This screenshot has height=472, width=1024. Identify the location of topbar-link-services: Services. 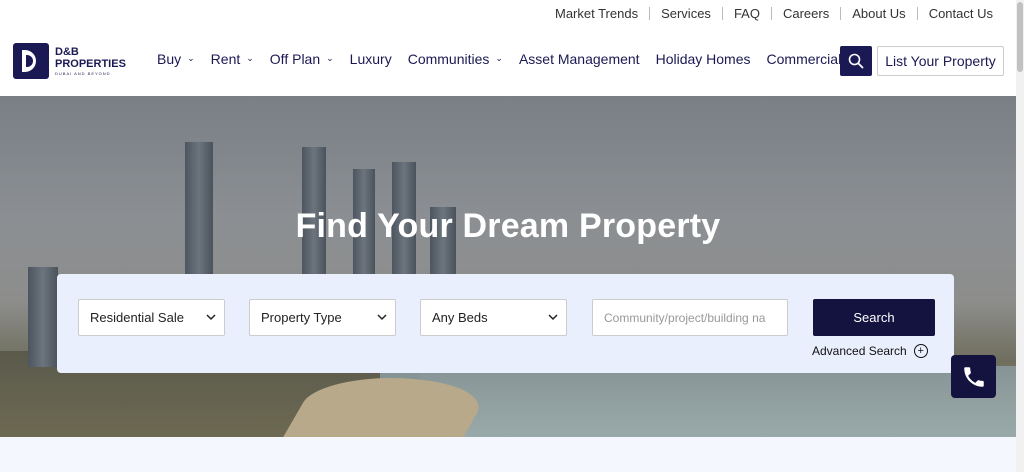
(685, 13).